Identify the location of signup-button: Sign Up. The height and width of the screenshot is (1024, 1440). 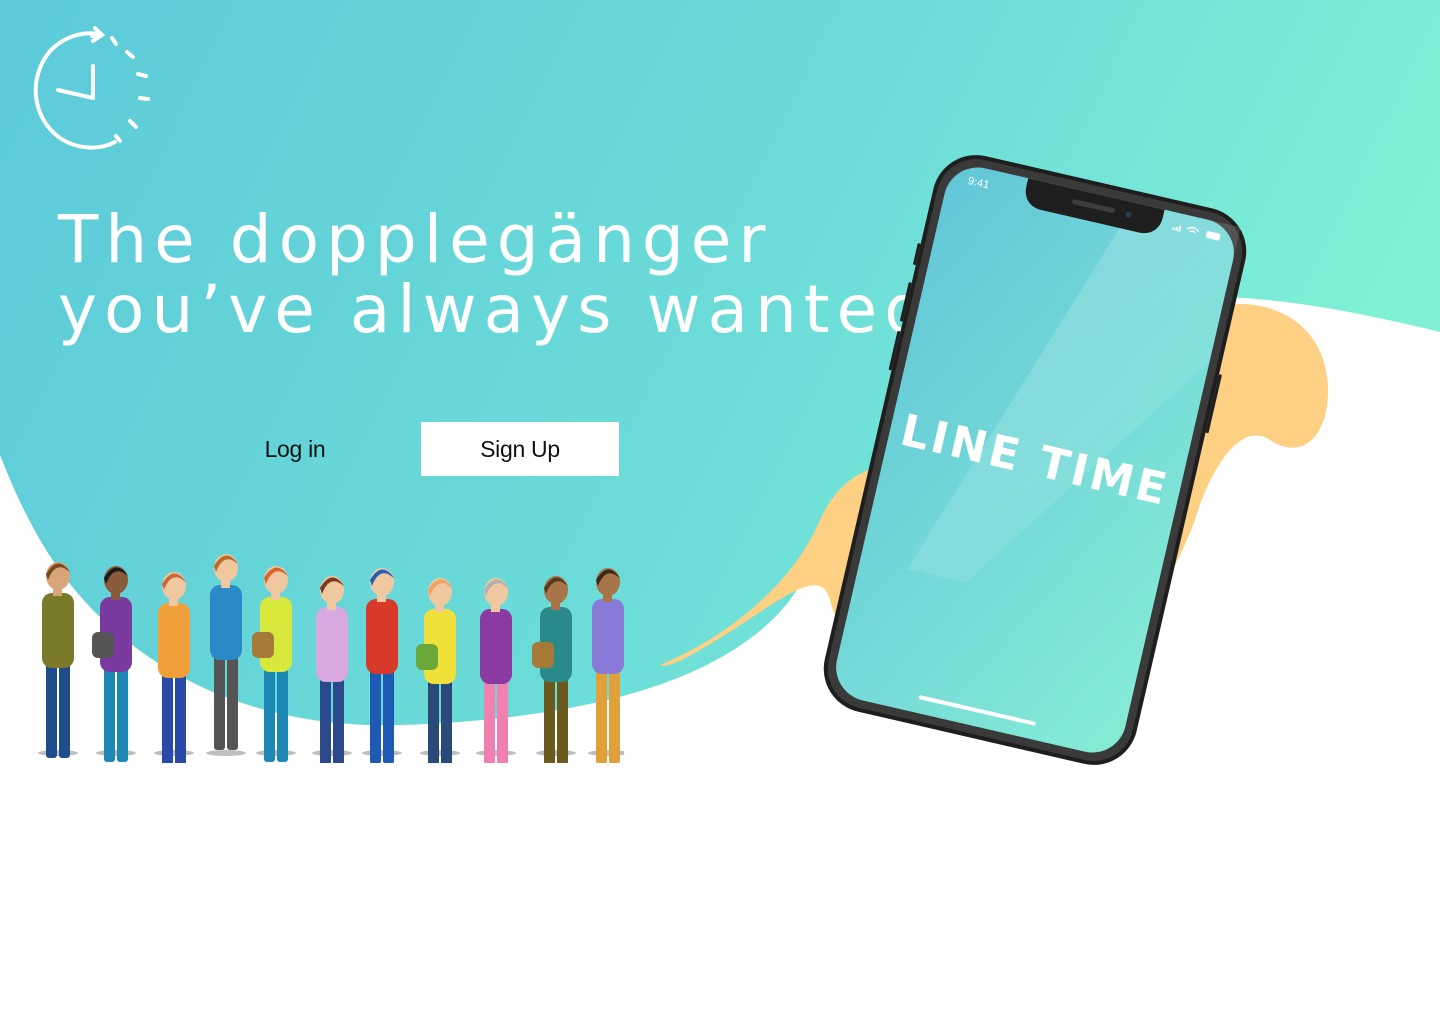
(520, 449).